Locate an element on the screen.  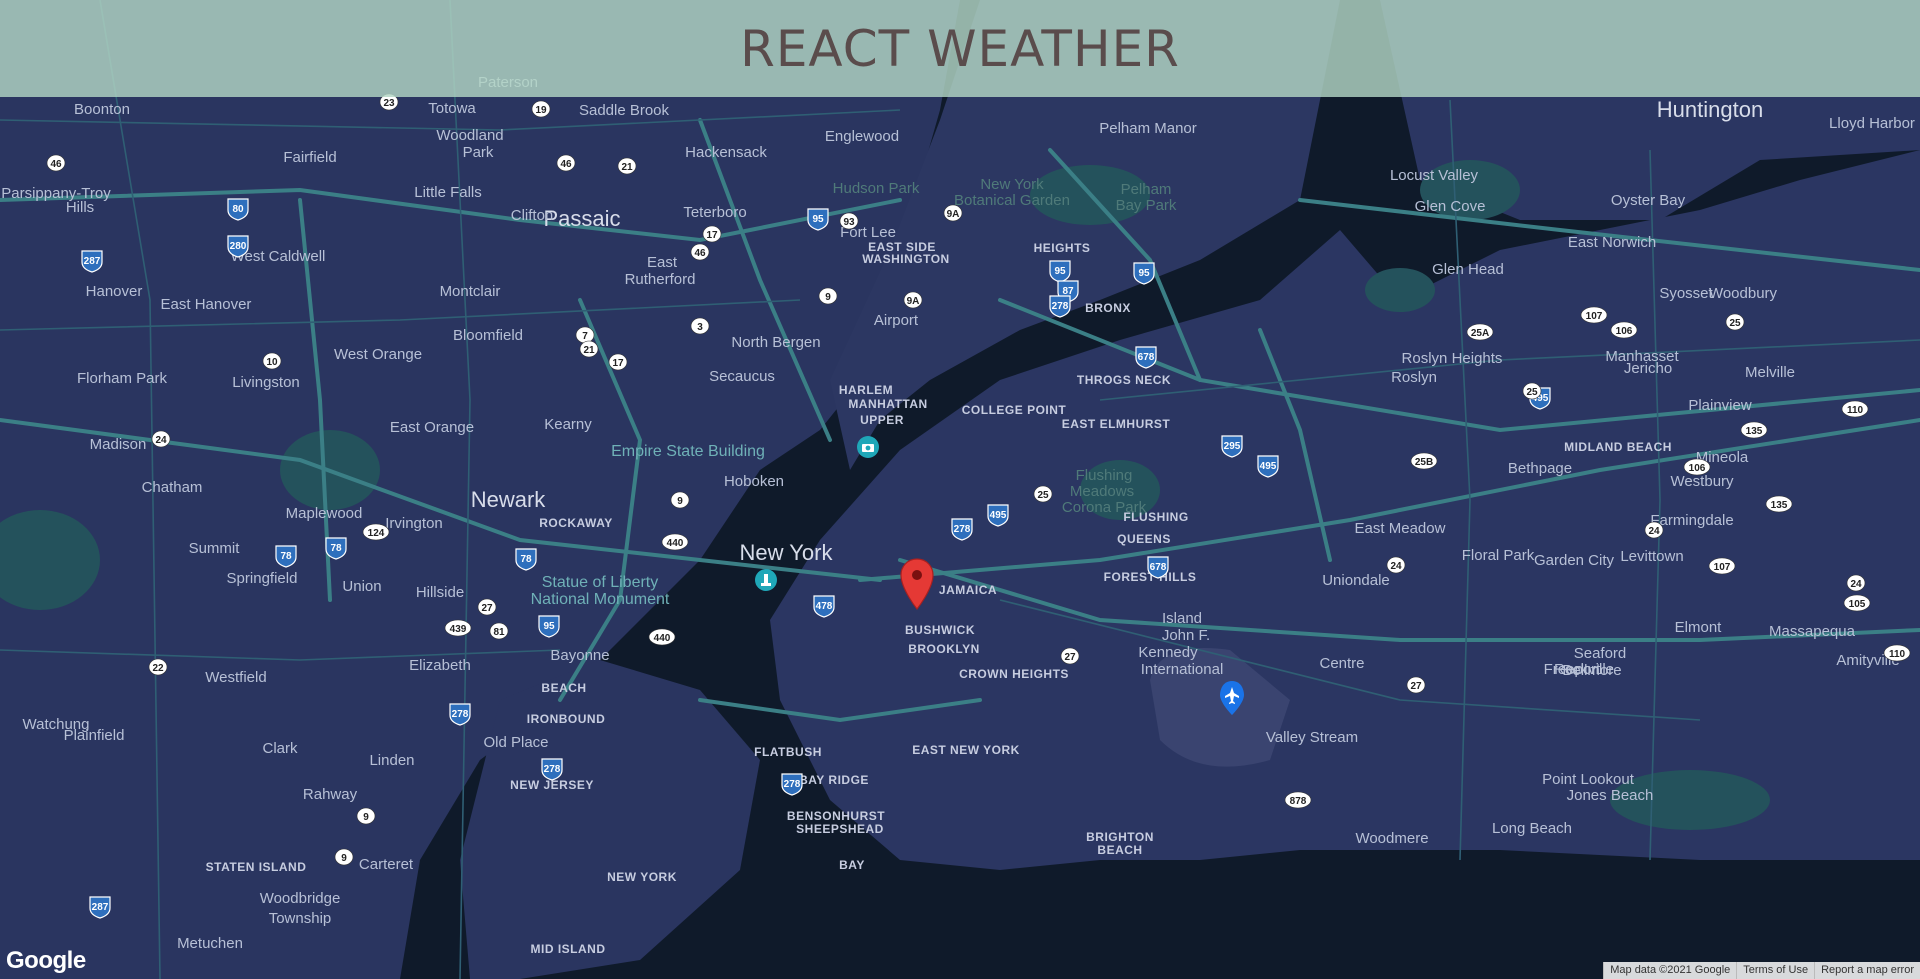
map-label: Watchung is located at coordinates (56, 724).